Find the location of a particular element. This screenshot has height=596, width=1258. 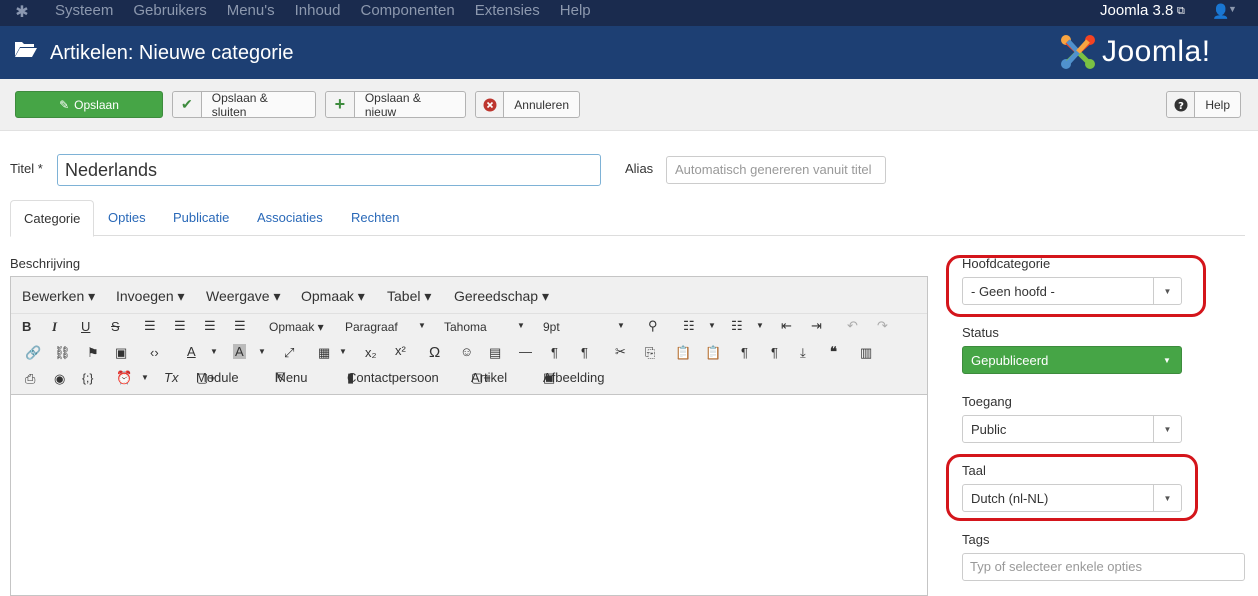

nonbreaking-icon: ¶ is located at coordinates (774, 352).